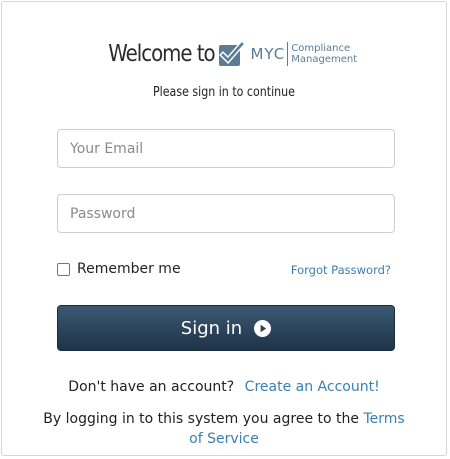 The image size is (450, 459). I want to click on logo-tagline: Compliance Management, so click(324, 54).